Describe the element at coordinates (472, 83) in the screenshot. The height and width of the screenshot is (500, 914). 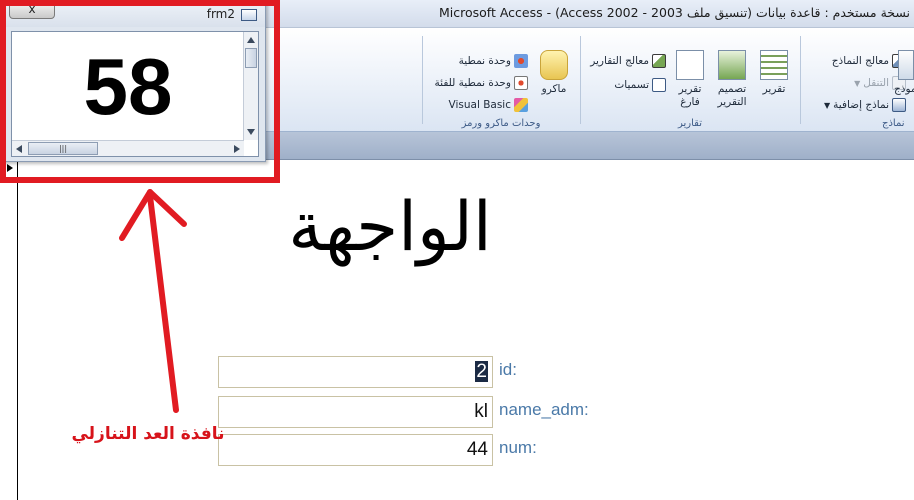
I see `class-module-label: وحدة نمطية للفئة` at that location.